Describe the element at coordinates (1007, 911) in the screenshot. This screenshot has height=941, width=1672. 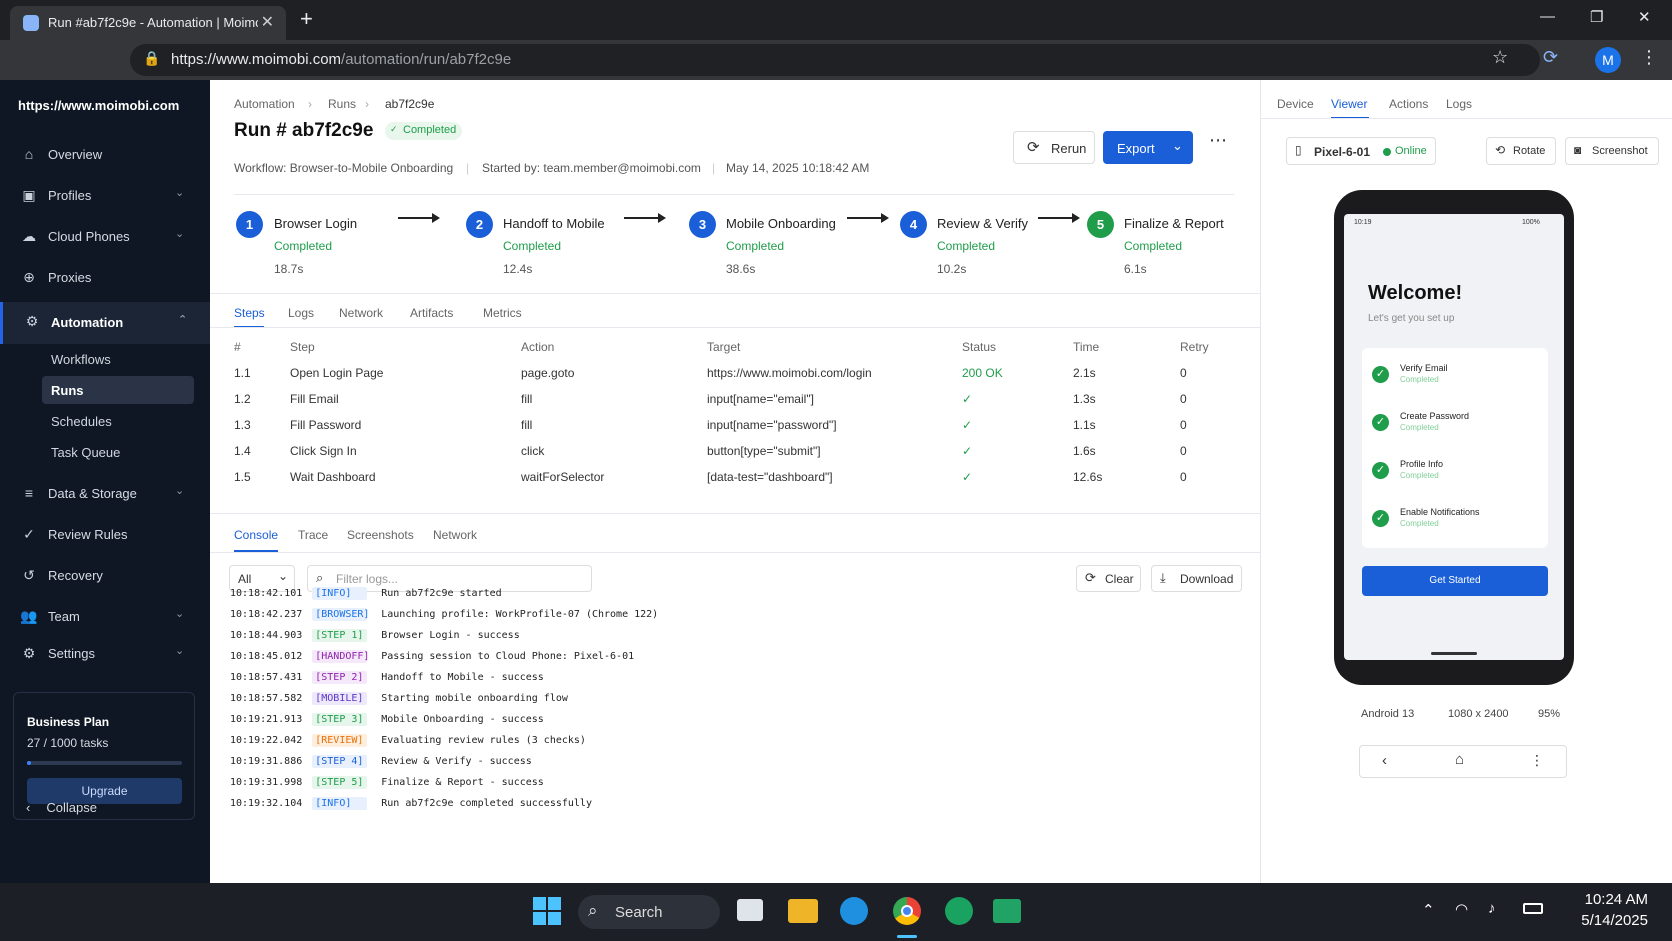
I see `terminal-icon` at that location.